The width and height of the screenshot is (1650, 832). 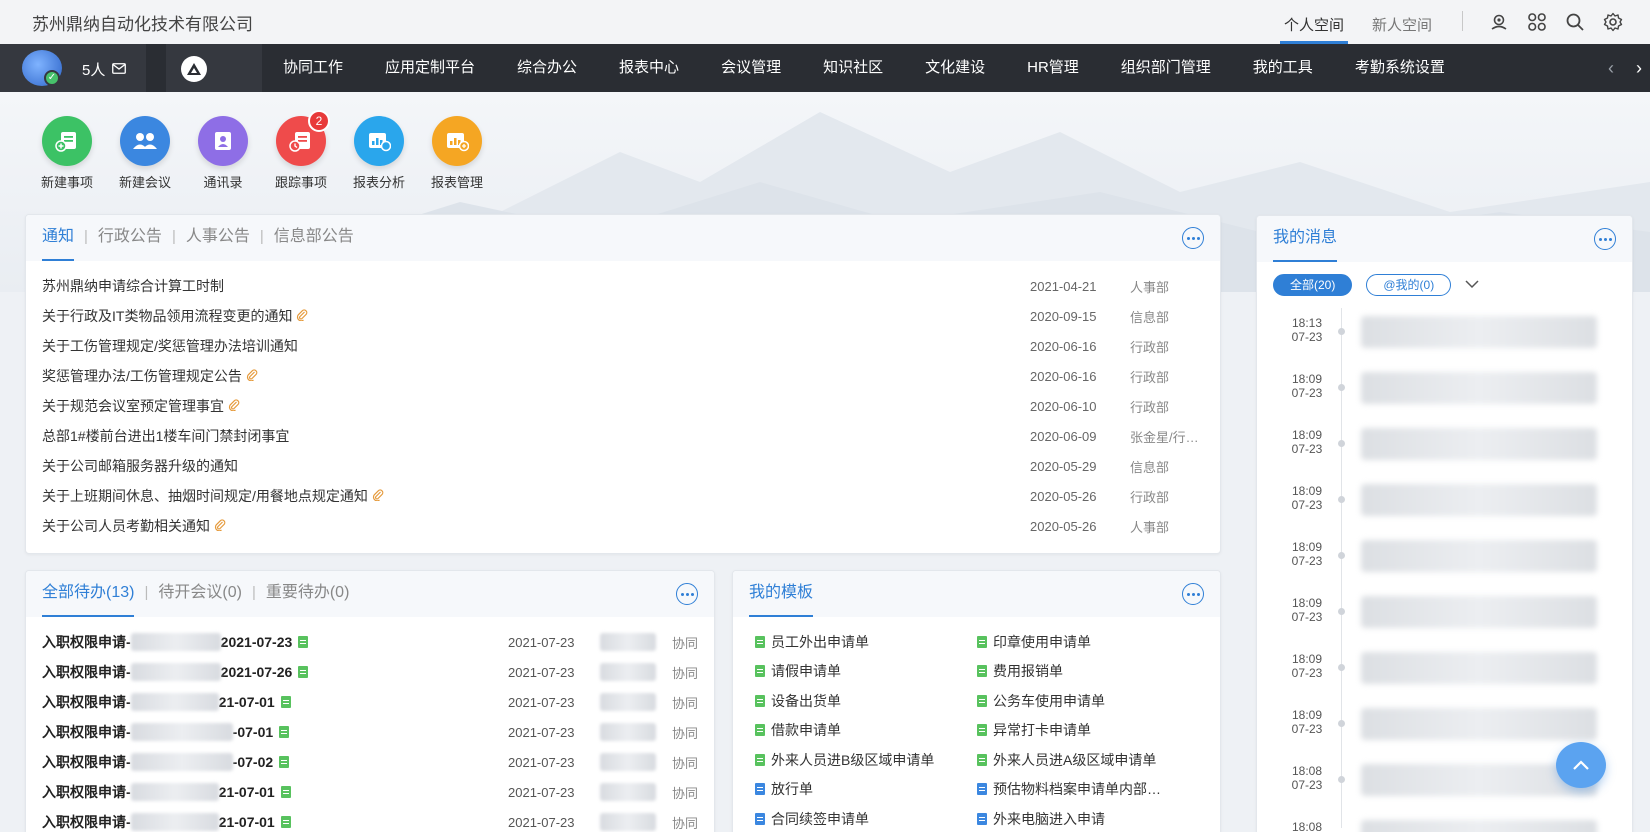 What do you see at coordinates (866, 701) in the screenshot?
I see `template-item: 设备出货单` at bounding box center [866, 701].